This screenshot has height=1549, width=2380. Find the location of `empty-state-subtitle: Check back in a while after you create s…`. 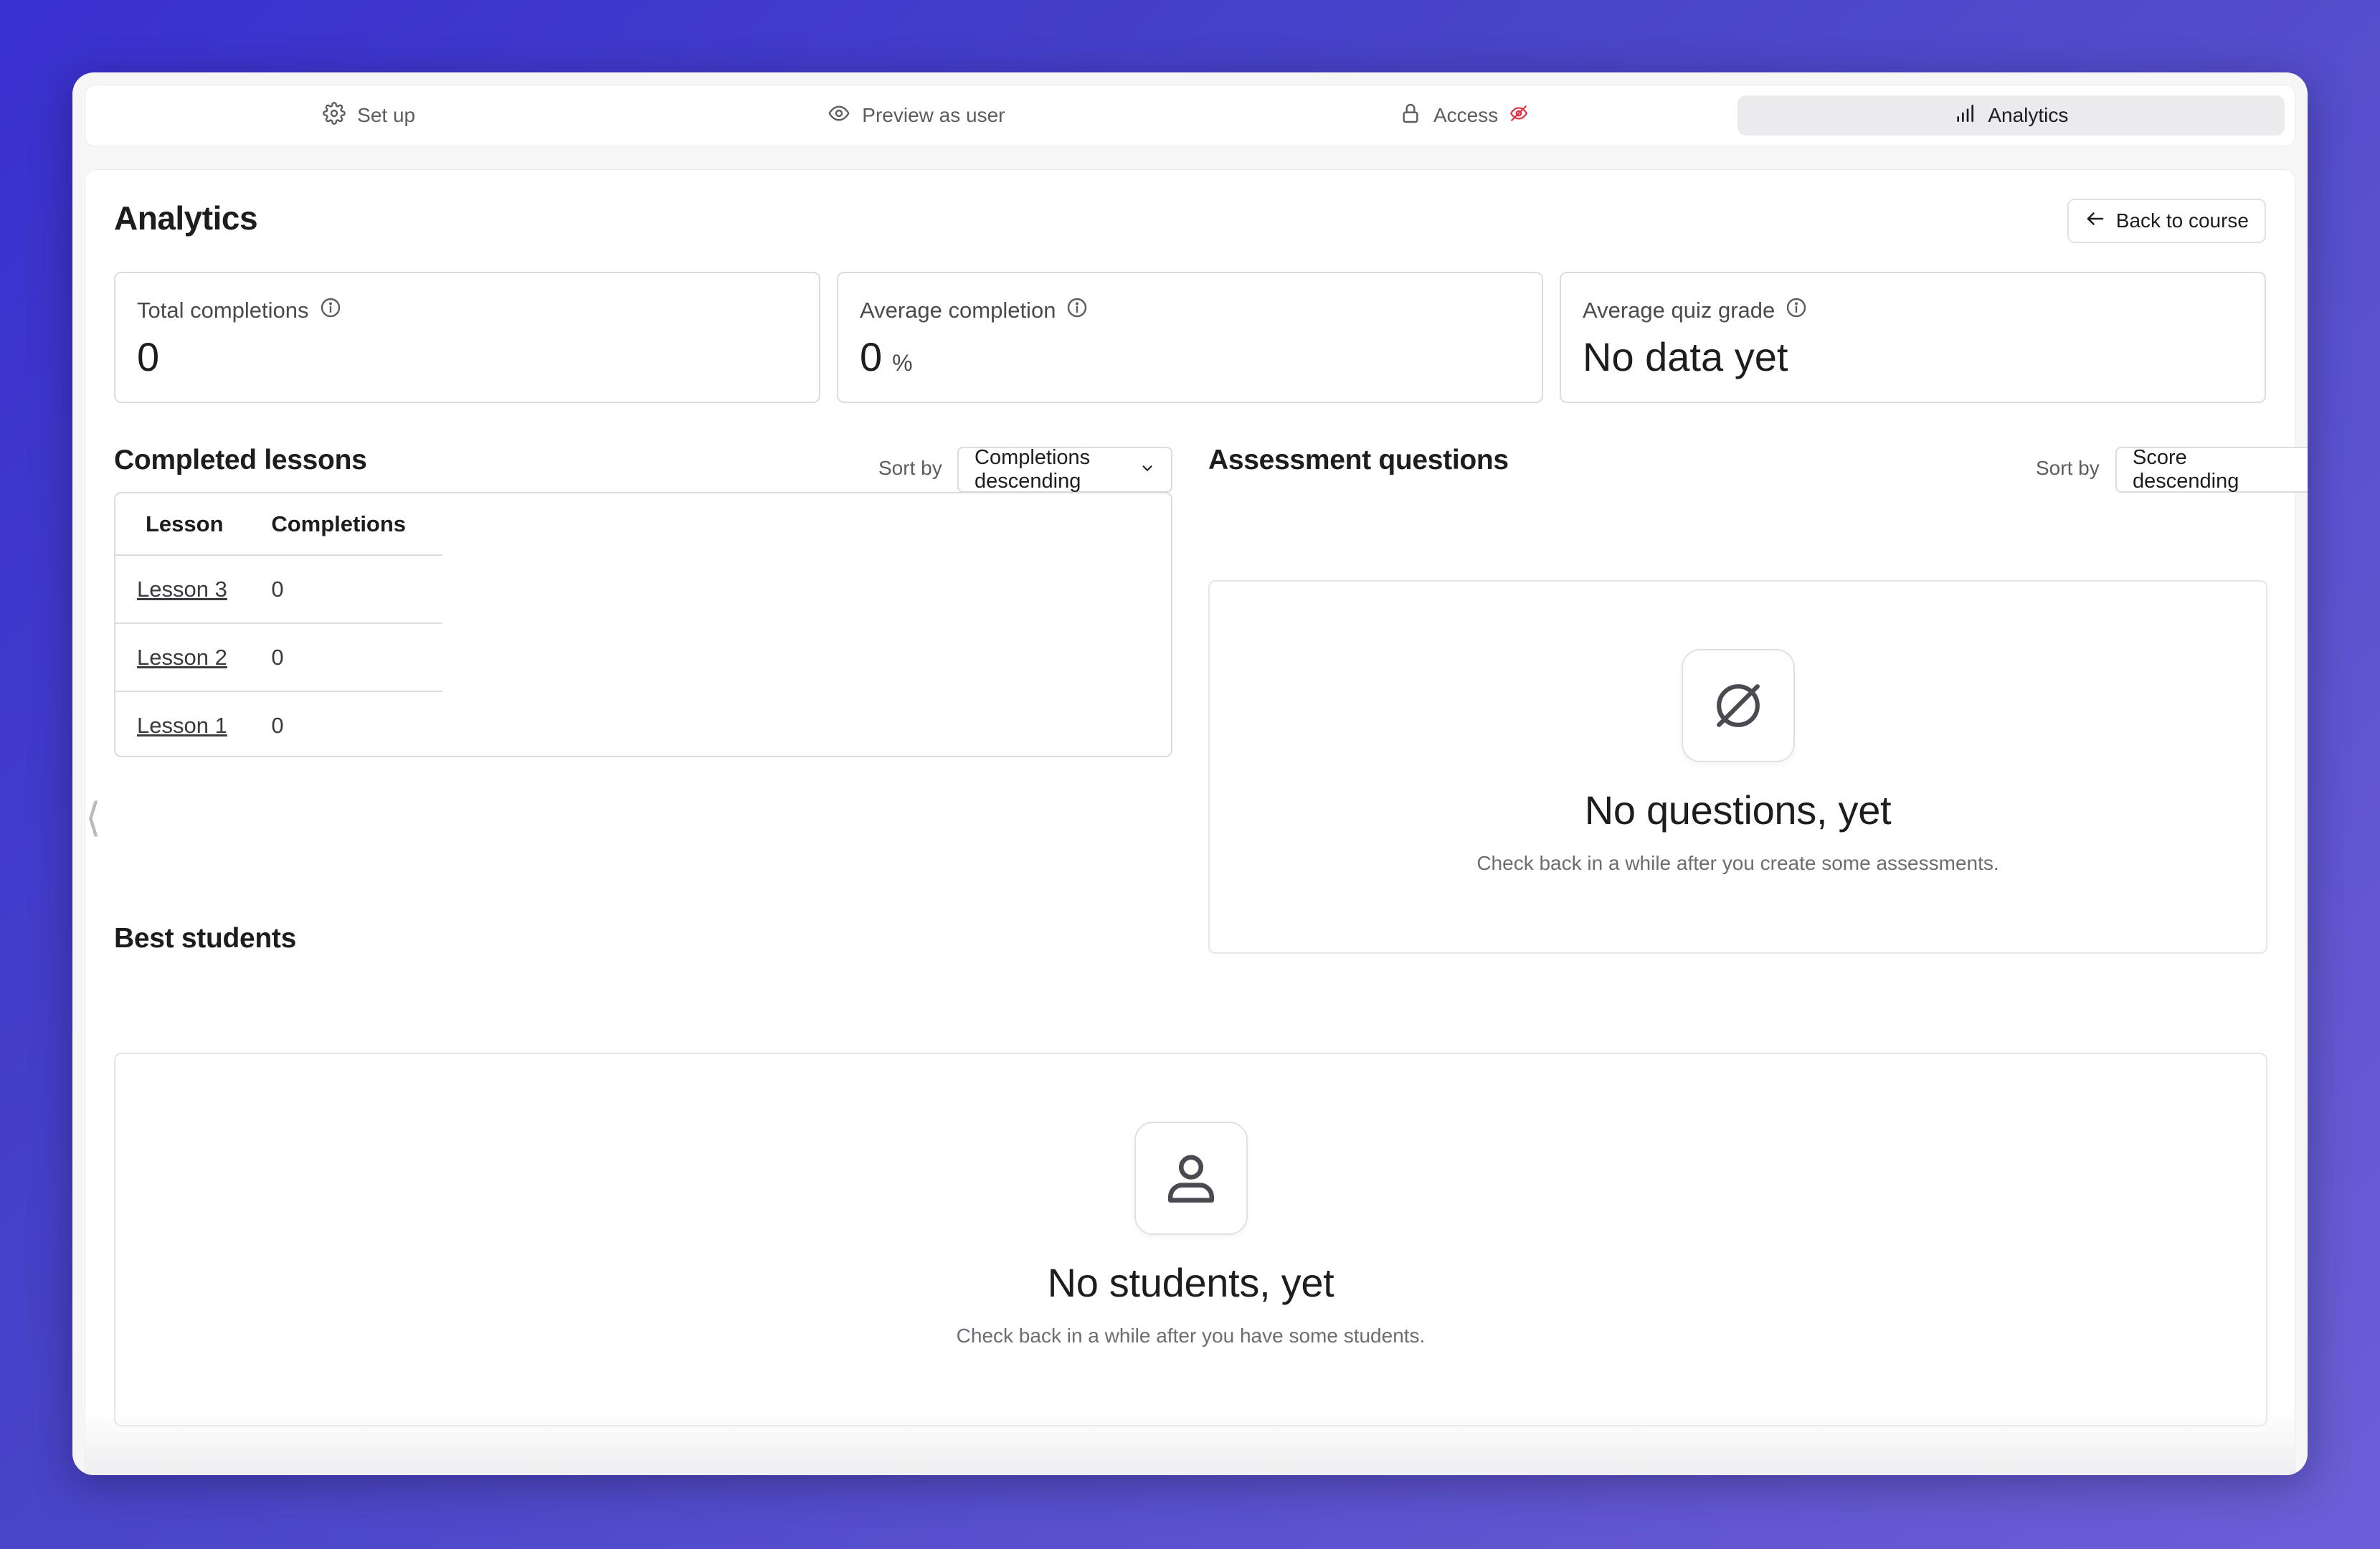

empty-state-subtitle: Check back in a while after you create s… is located at coordinates (1737, 863).